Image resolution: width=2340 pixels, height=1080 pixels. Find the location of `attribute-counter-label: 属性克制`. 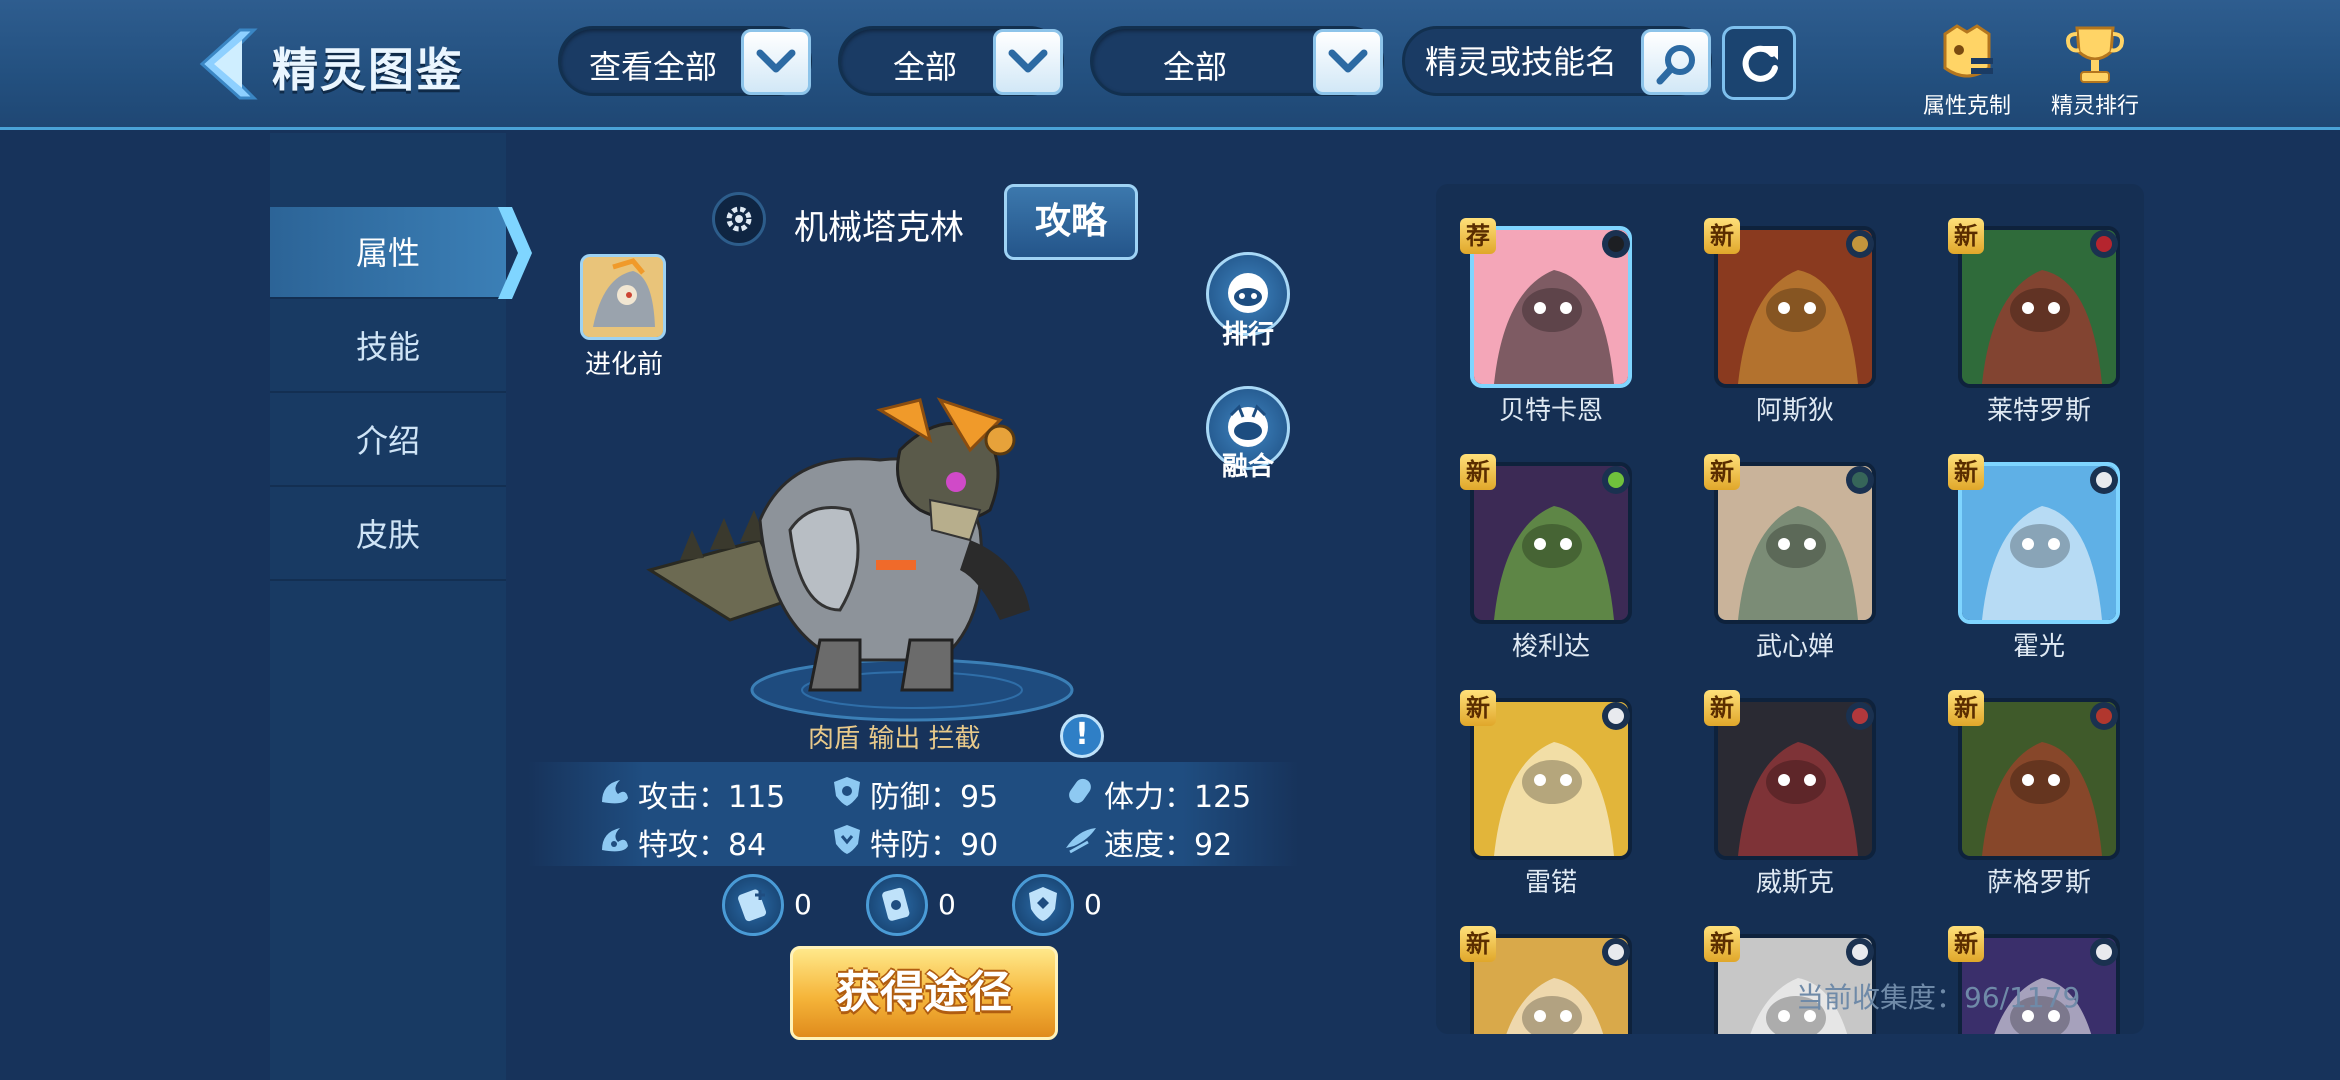

attribute-counter-label: 属性克制 is located at coordinates (1966, 106).